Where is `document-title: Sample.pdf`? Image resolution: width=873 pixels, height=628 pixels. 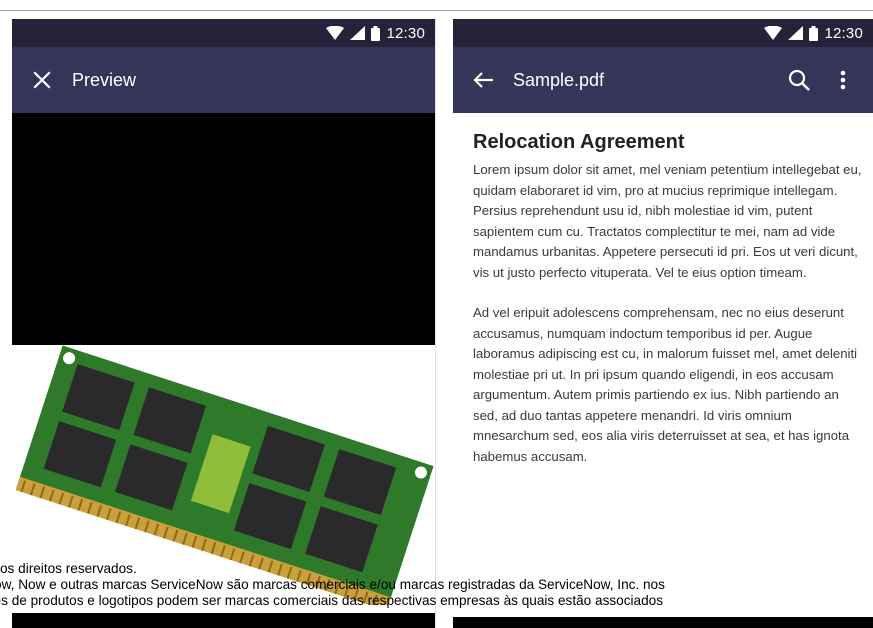
document-title: Sample.pdf is located at coordinates (559, 79).